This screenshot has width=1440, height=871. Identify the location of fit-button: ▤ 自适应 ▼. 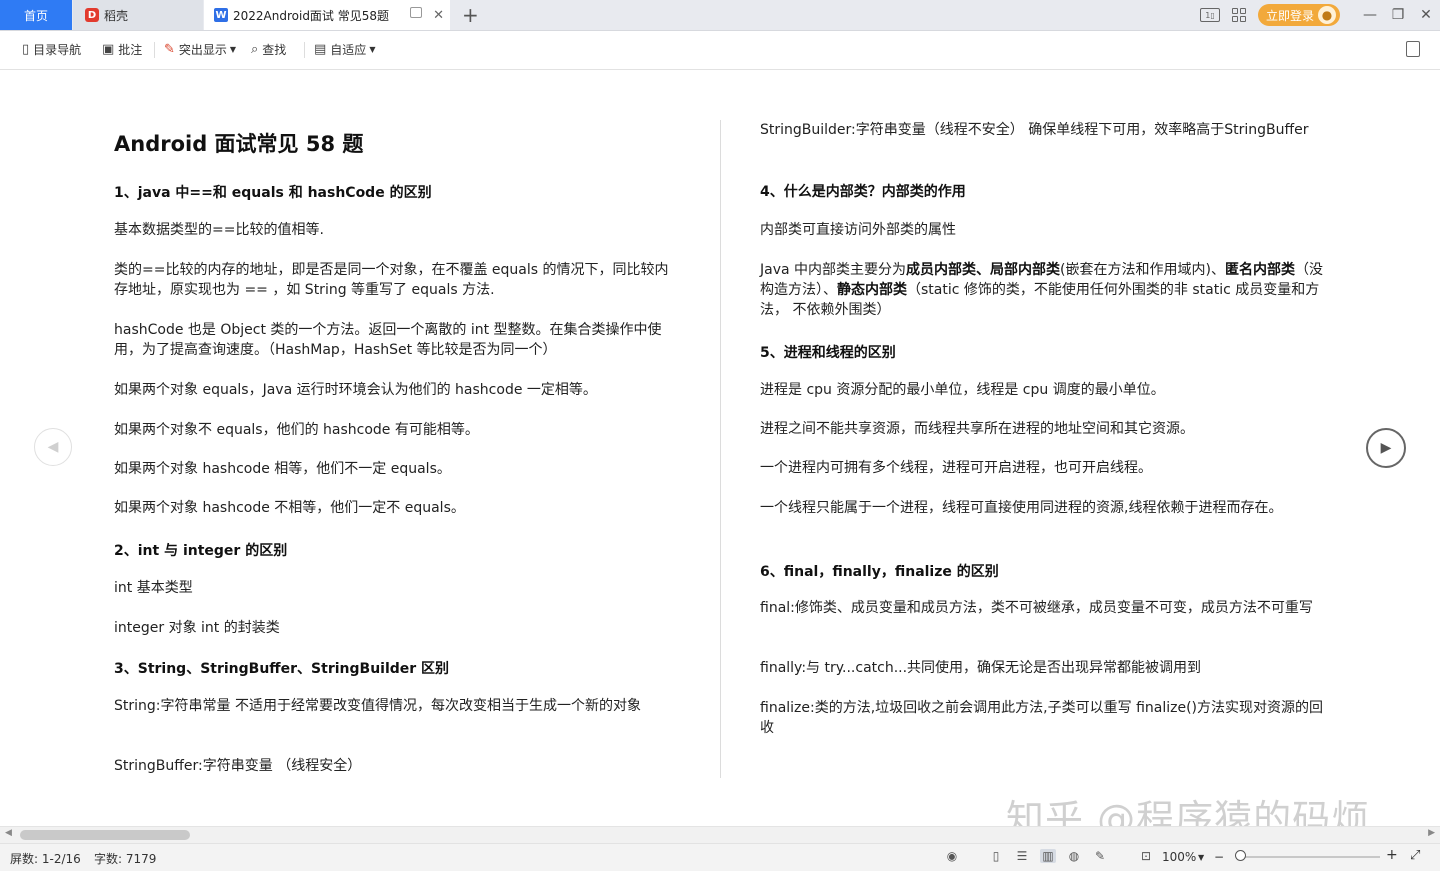
(344, 49).